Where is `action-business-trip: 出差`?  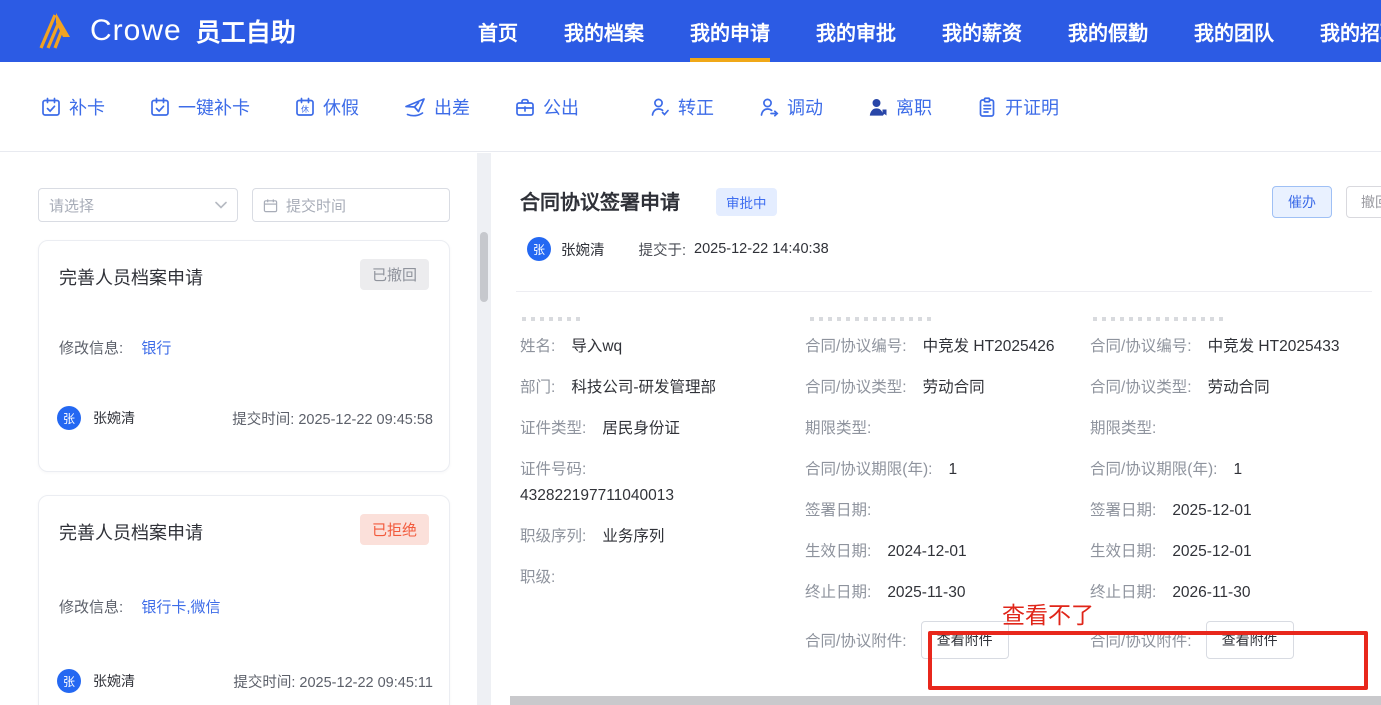 action-business-trip: 出差 is located at coordinates (436, 107).